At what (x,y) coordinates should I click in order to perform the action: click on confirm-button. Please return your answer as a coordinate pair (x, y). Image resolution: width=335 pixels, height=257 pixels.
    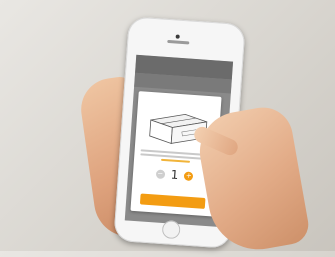
    Looking at the image, I should click on (172, 201).